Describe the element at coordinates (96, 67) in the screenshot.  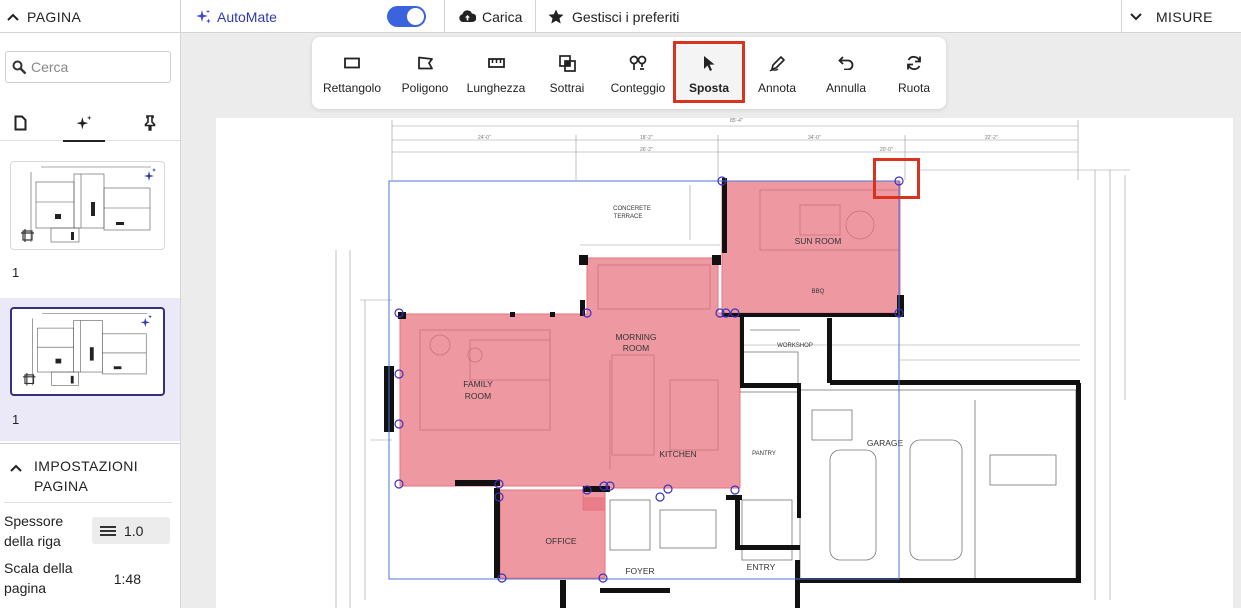
I see `search-input` at that location.